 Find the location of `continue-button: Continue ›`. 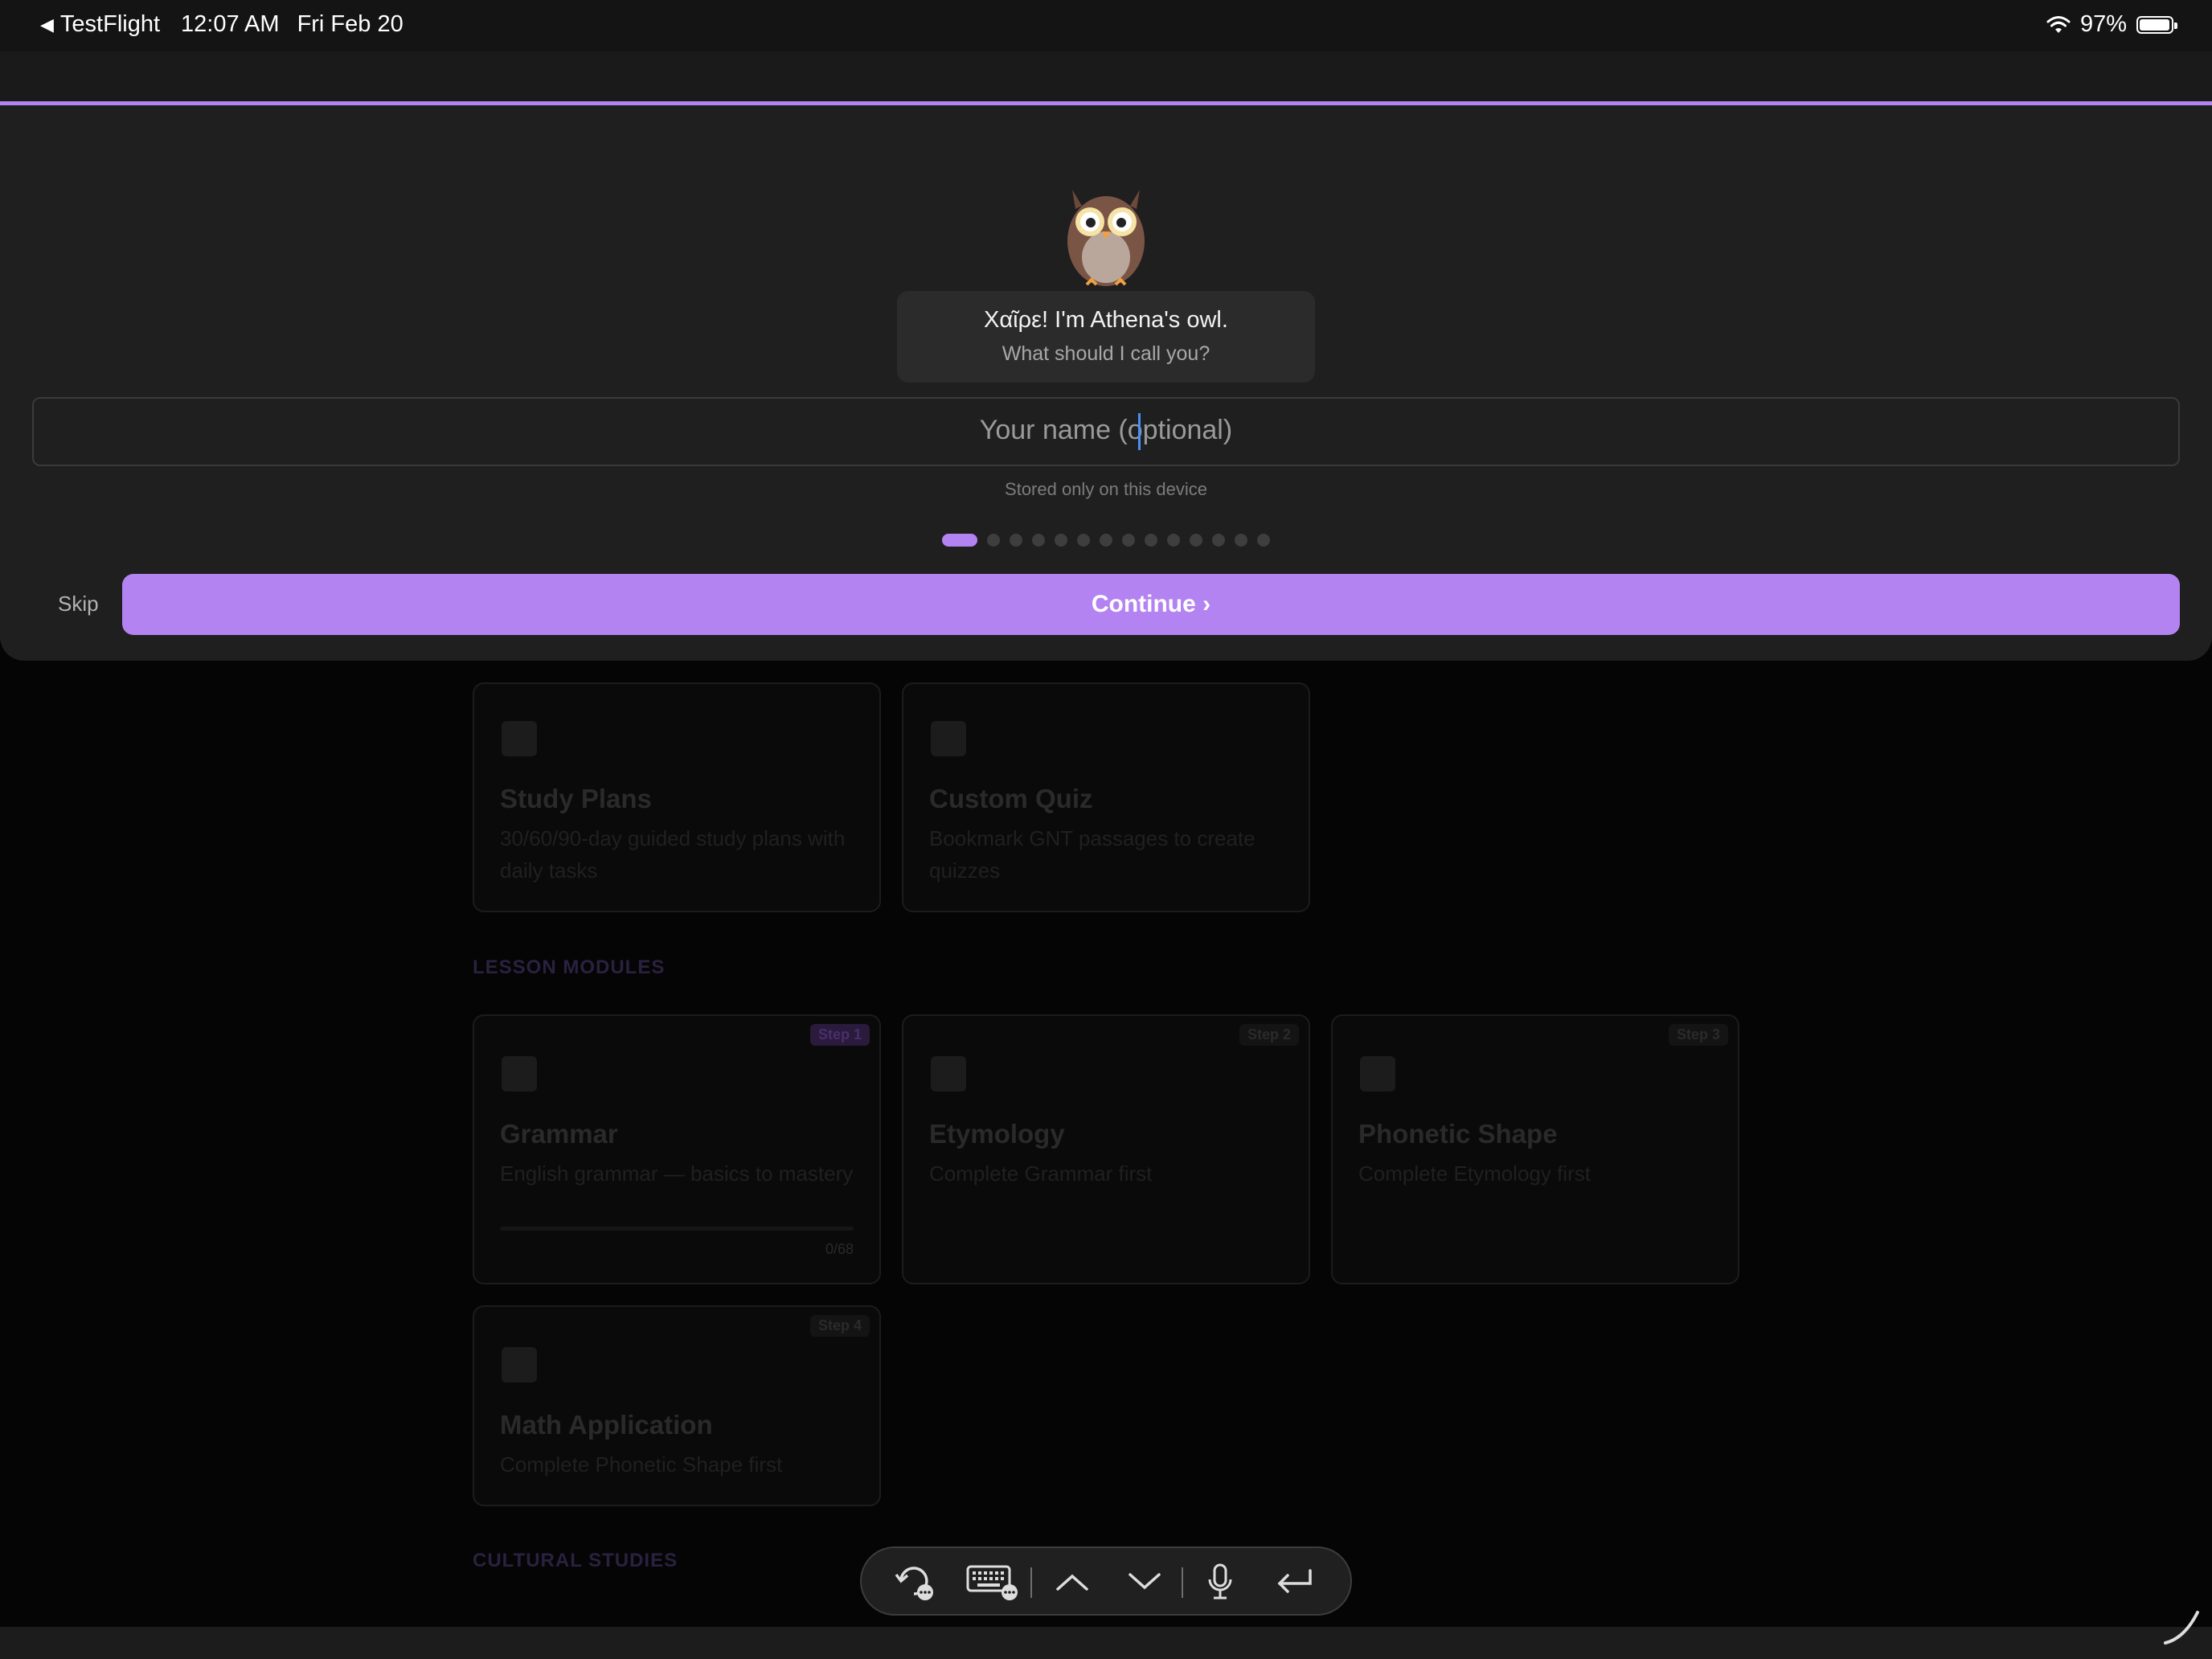

continue-button: Continue › is located at coordinates (1151, 604).